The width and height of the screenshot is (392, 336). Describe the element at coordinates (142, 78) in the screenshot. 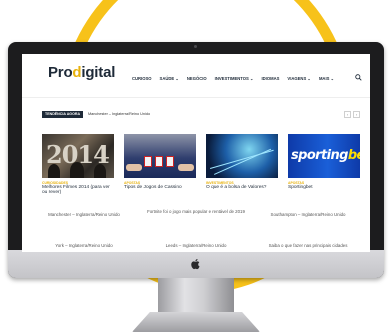

I see `nav-item-curioso: CURIOSO` at that location.